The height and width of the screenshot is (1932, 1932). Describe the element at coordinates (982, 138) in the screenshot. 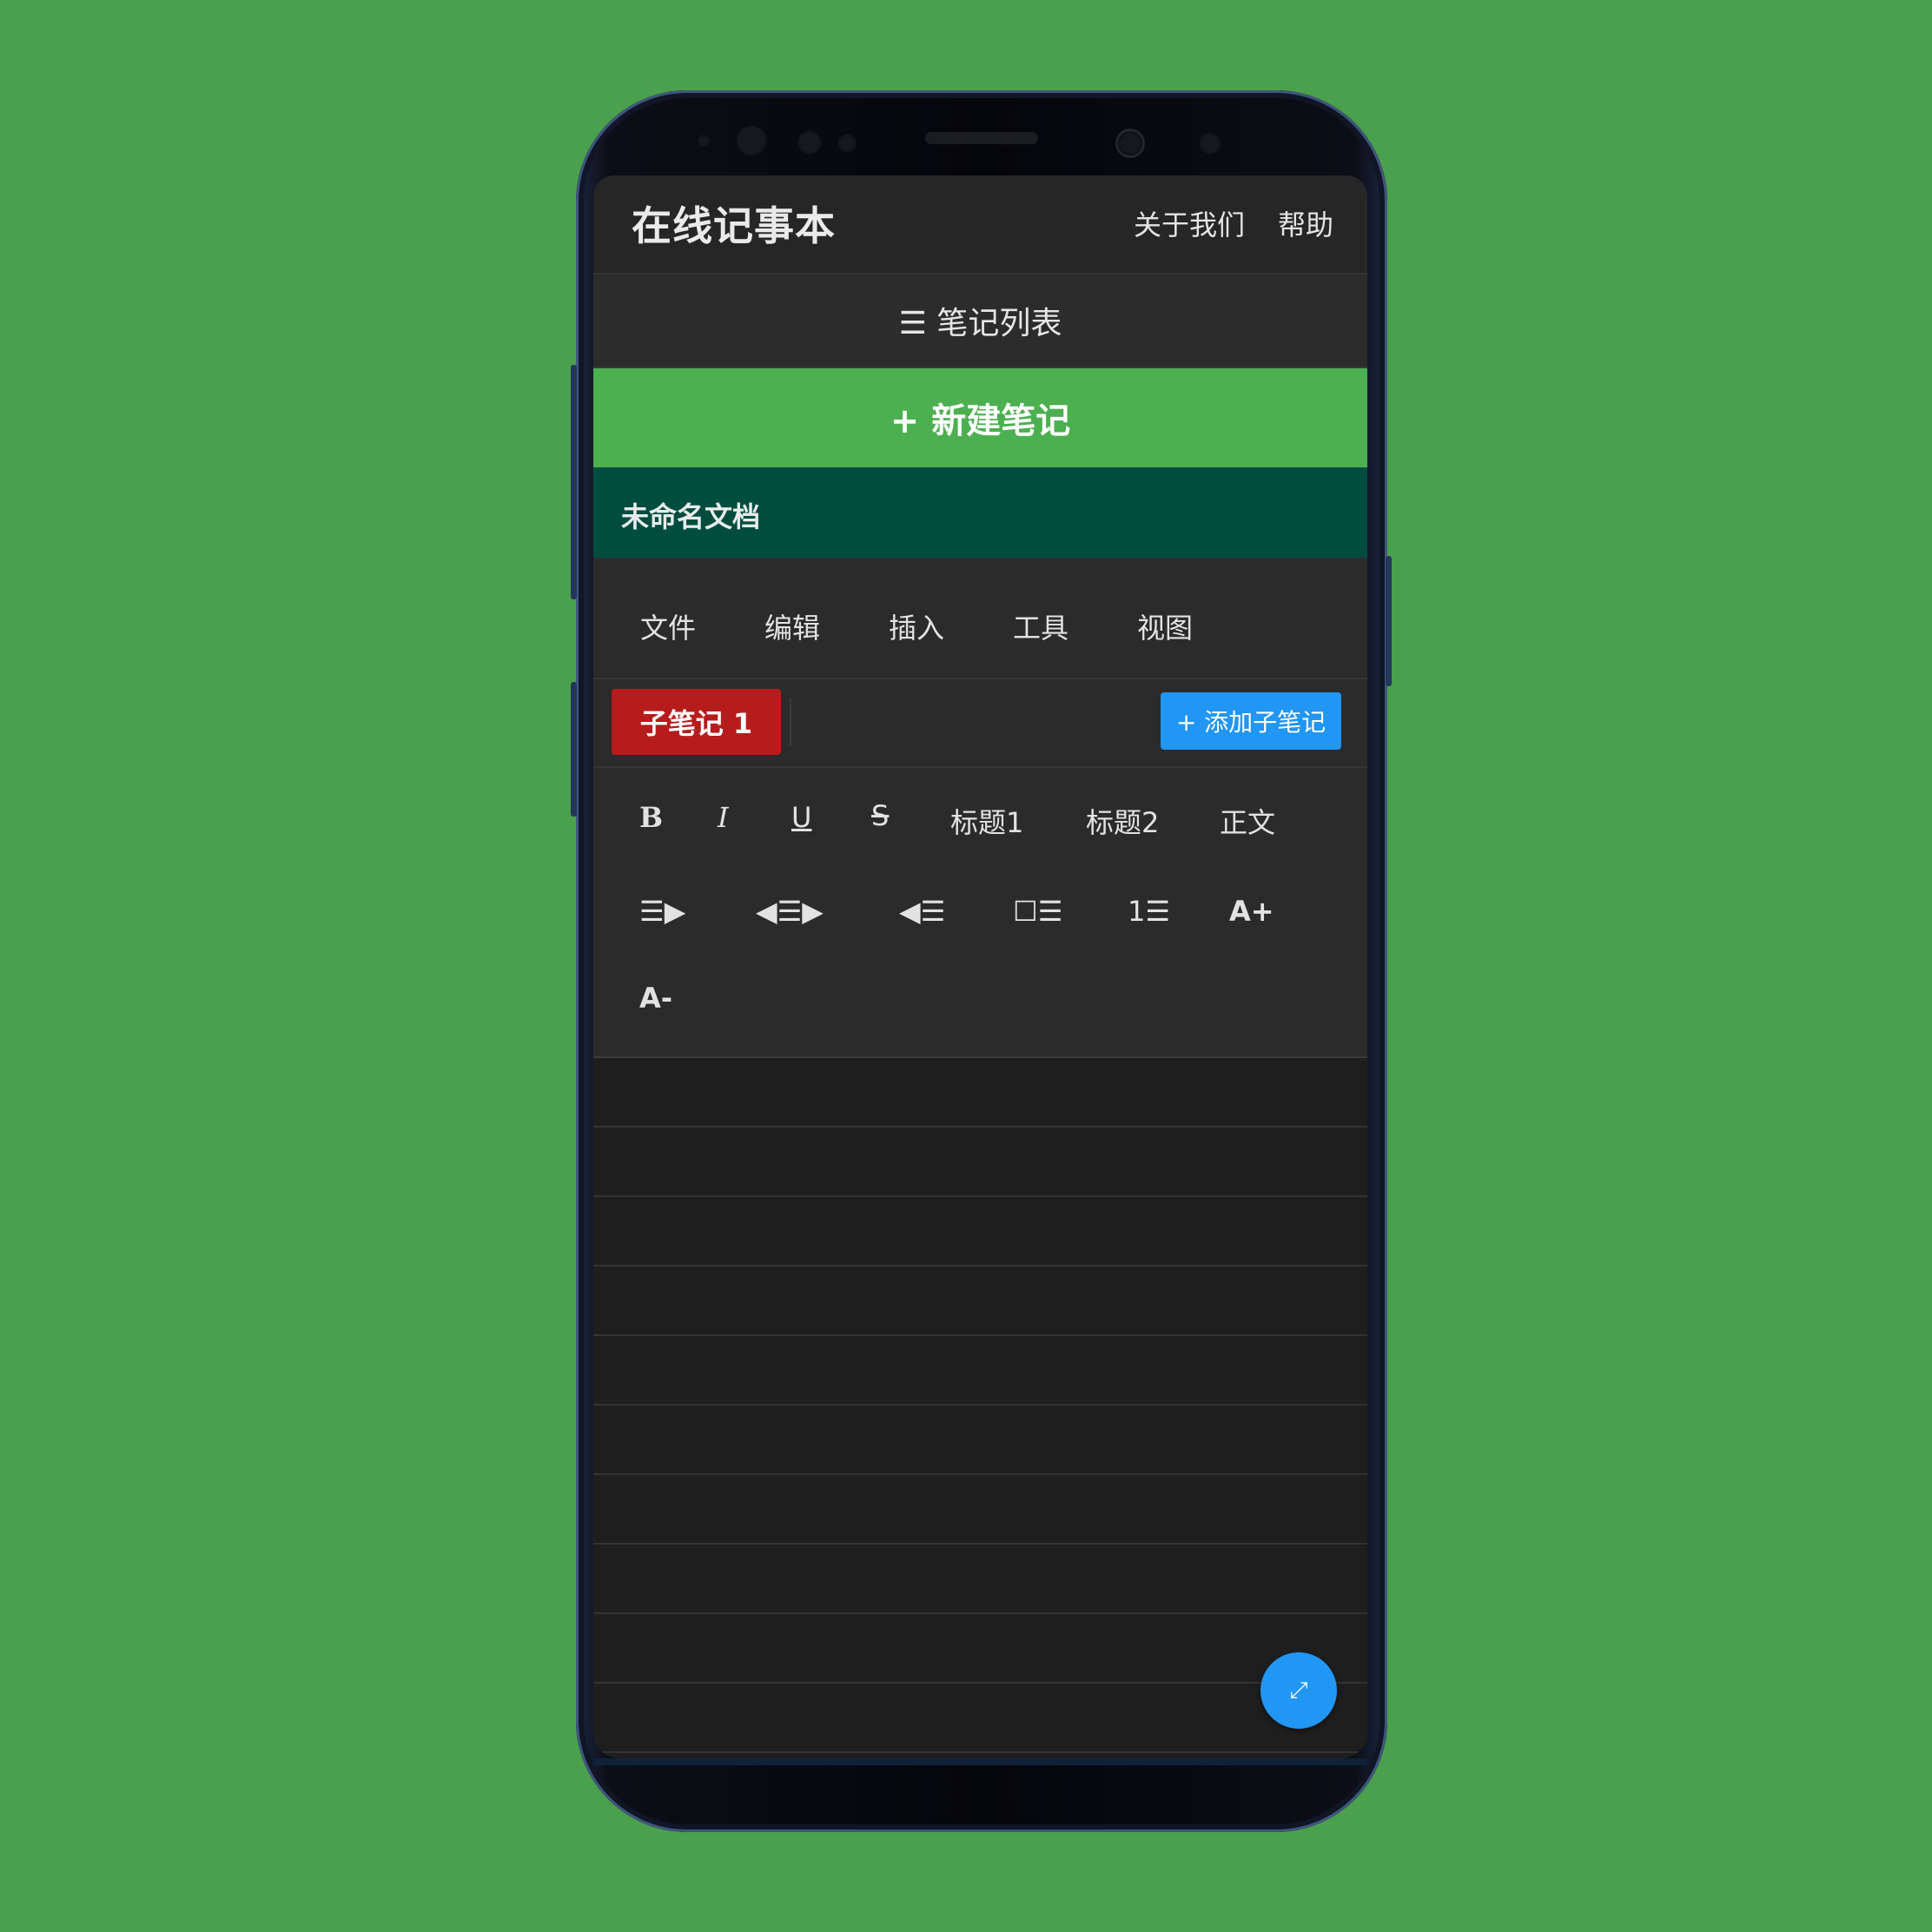

I see `earpiece-speaker` at that location.